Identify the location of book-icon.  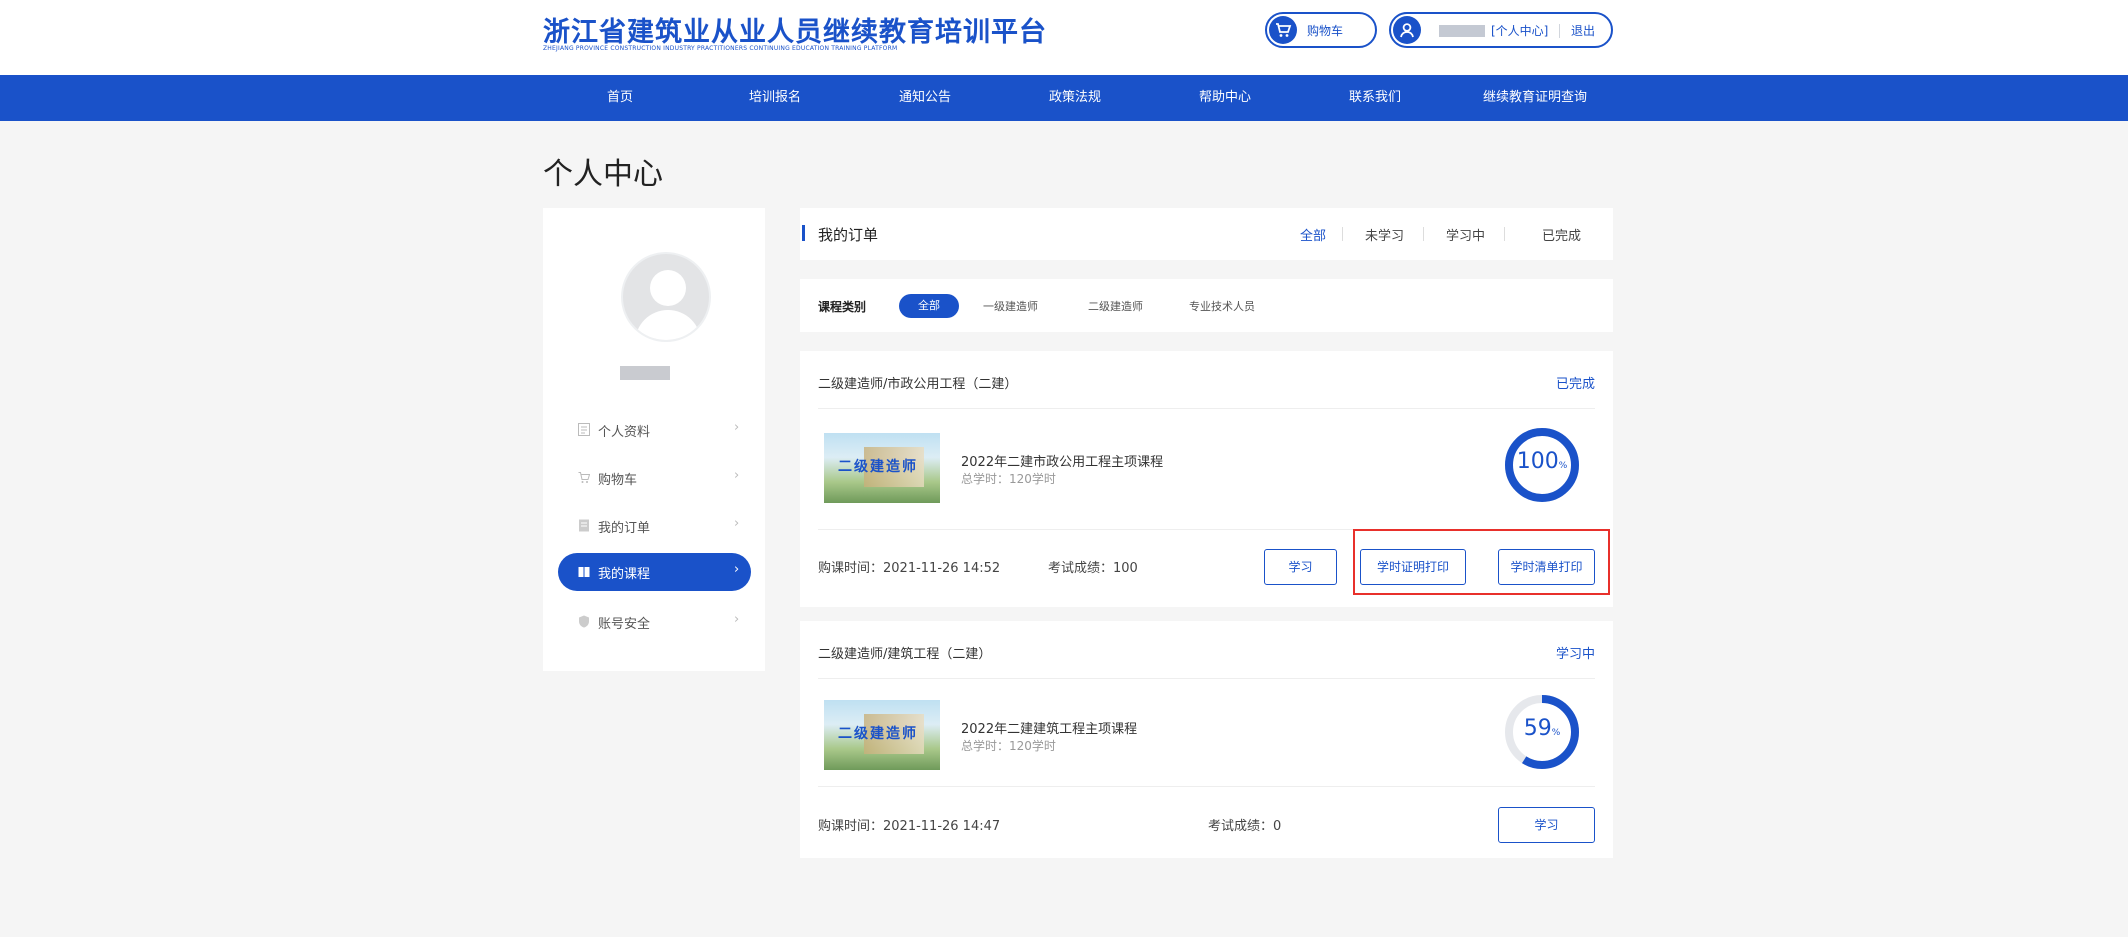
(584, 572).